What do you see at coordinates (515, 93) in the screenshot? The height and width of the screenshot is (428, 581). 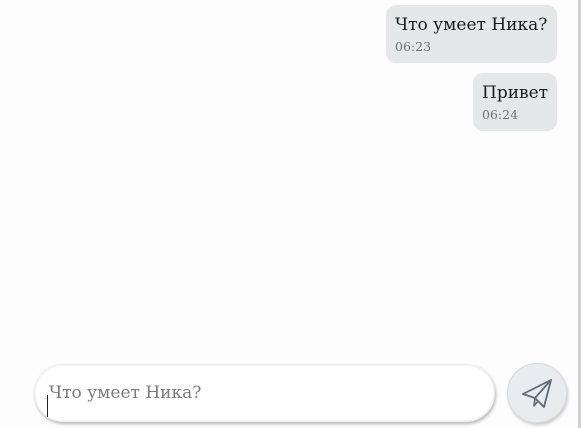 I see `message-text: Привет` at bounding box center [515, 93].